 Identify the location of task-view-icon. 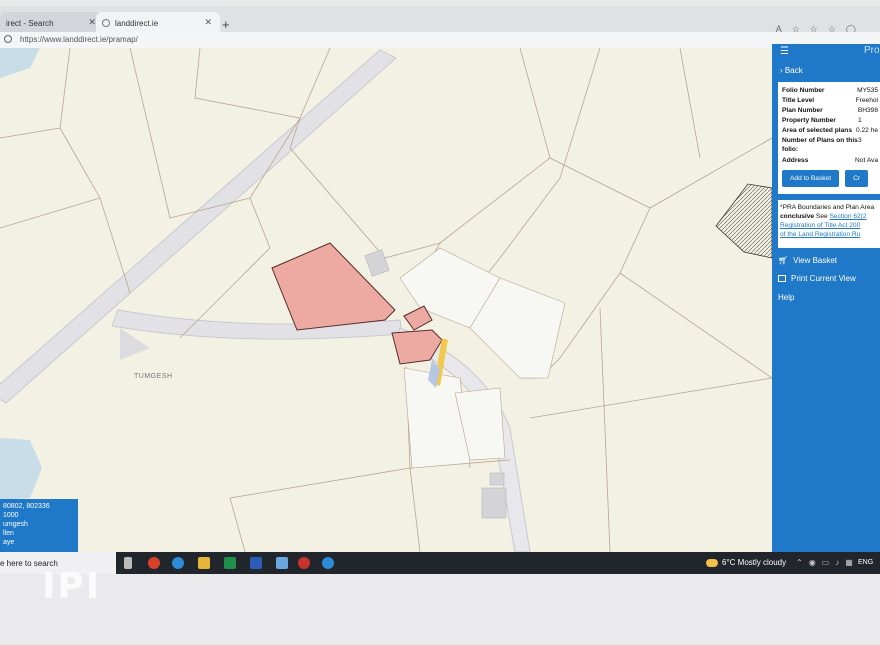
(128, 563).